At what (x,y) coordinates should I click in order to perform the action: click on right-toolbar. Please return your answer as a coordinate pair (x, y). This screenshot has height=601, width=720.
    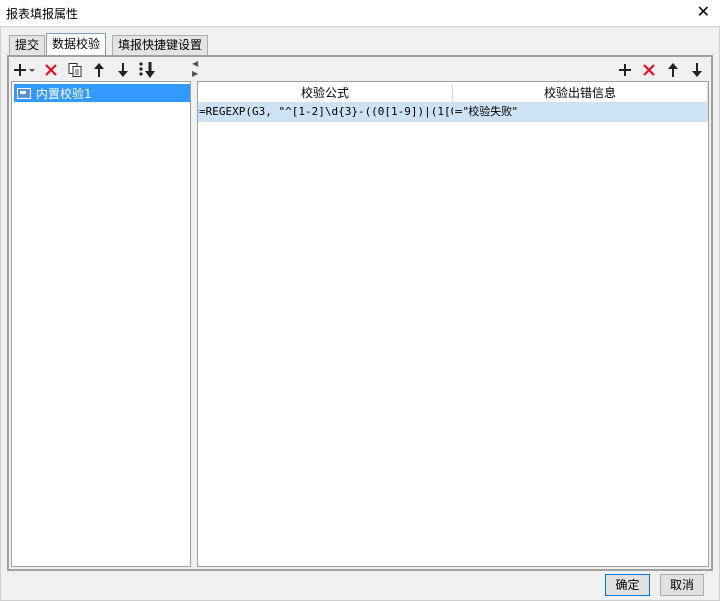
    Looking at the image, I should click on (661, 70).